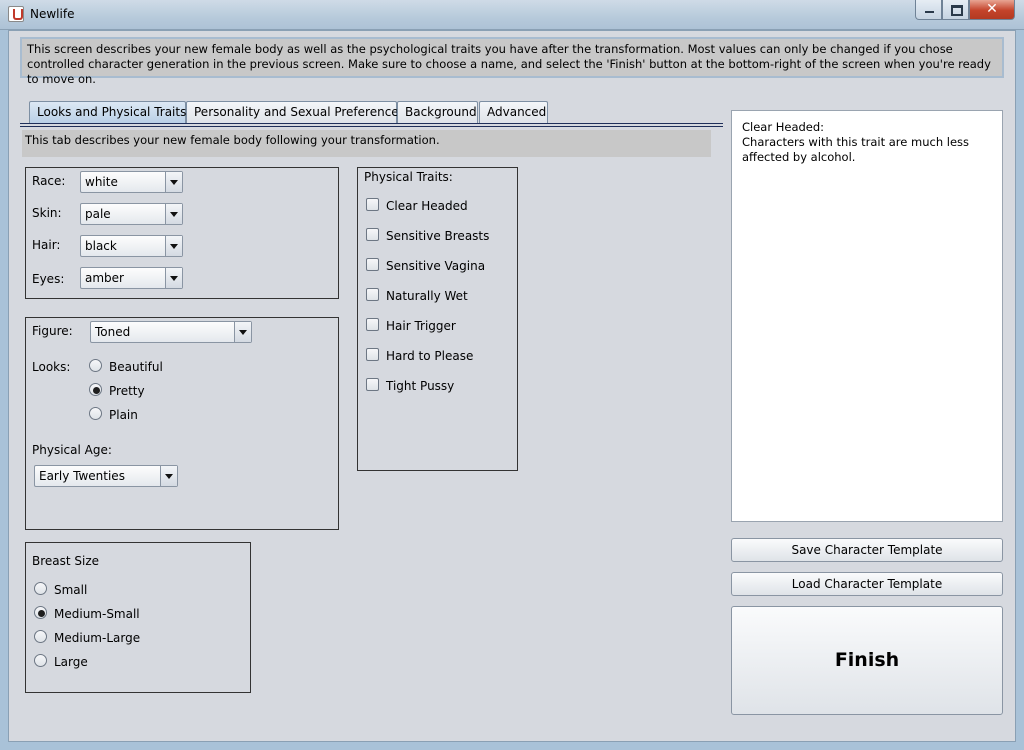 The width and height of the screenshot is (1024, 750). Describe the element at coordinates (123, 415) in the screenshot. I see `looks-plain-label: Plain` at that location.